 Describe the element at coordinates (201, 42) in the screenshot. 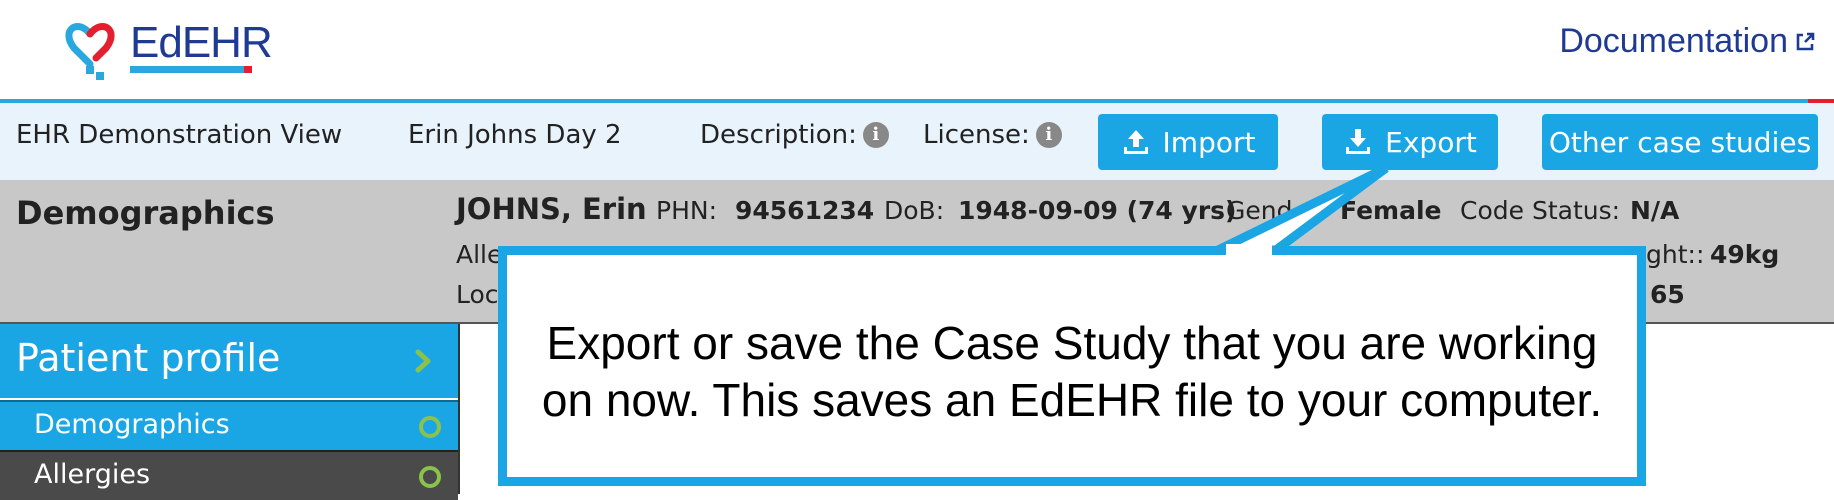

I see `logo-text: EdEHR` at that location.